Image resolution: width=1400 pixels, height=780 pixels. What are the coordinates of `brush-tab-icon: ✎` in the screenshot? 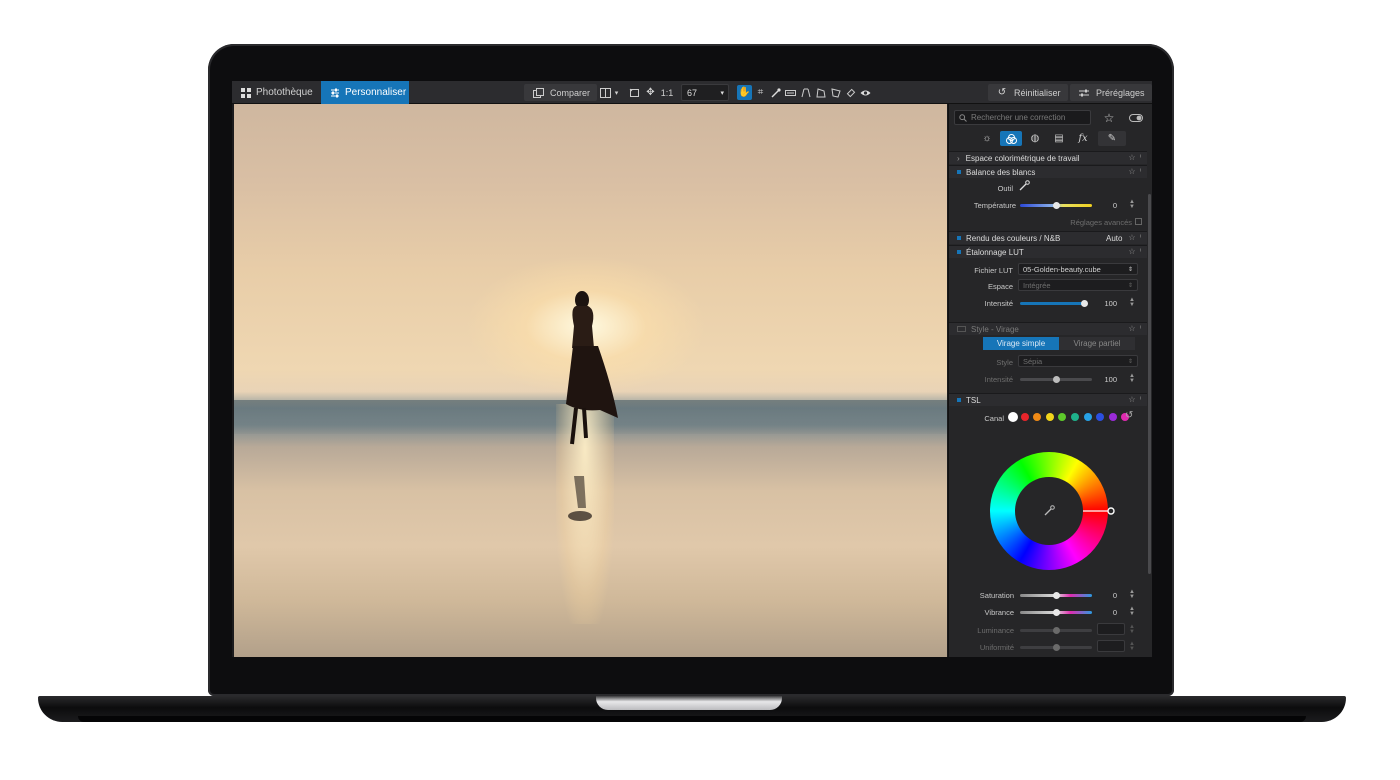 It's located at (1112, 138).